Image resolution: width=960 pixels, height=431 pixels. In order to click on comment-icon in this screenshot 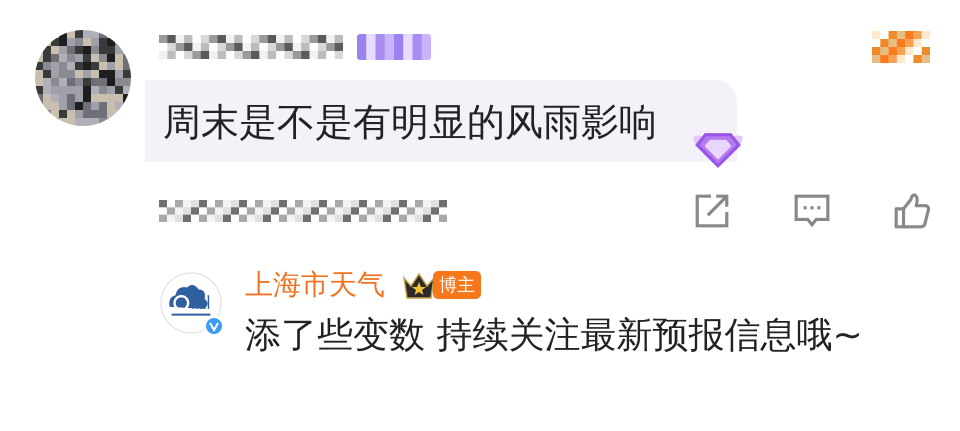, I will do `click(812, 211)`.